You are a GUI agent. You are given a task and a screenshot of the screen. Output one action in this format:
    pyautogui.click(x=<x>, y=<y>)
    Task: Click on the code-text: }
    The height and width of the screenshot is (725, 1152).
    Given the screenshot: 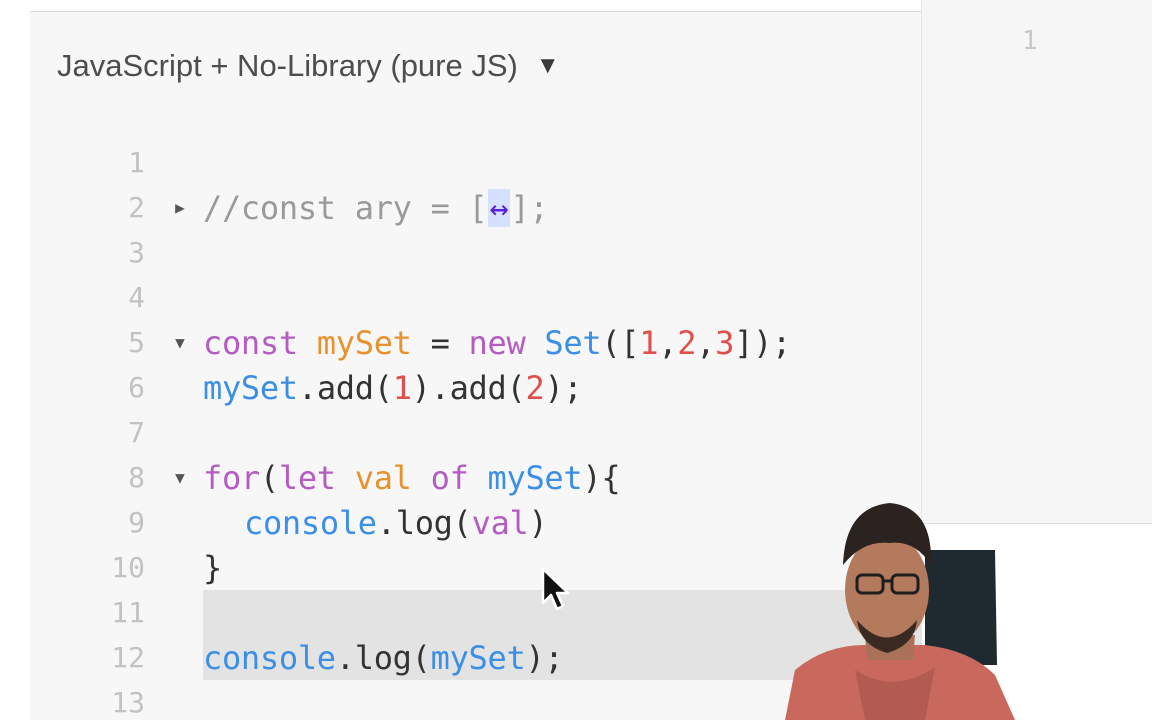 What is the action you would take?
    pyautogui.click(x=212, y=568)
    